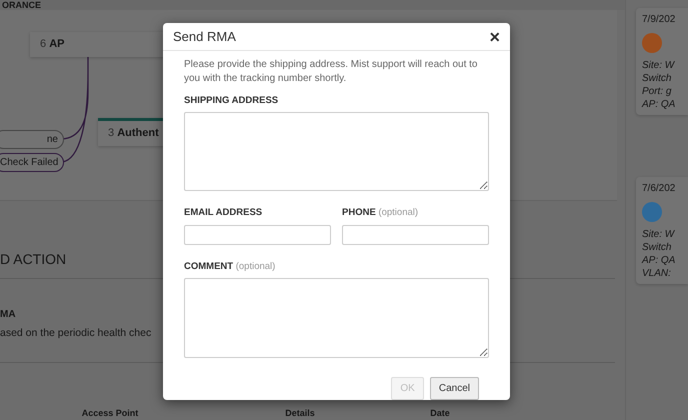 This screenshot has width=688, height=420. What do you see at coordinates (312, 5) in the screenshot?
I see `section-title: ORANCE` at bounding box center [312, 5].